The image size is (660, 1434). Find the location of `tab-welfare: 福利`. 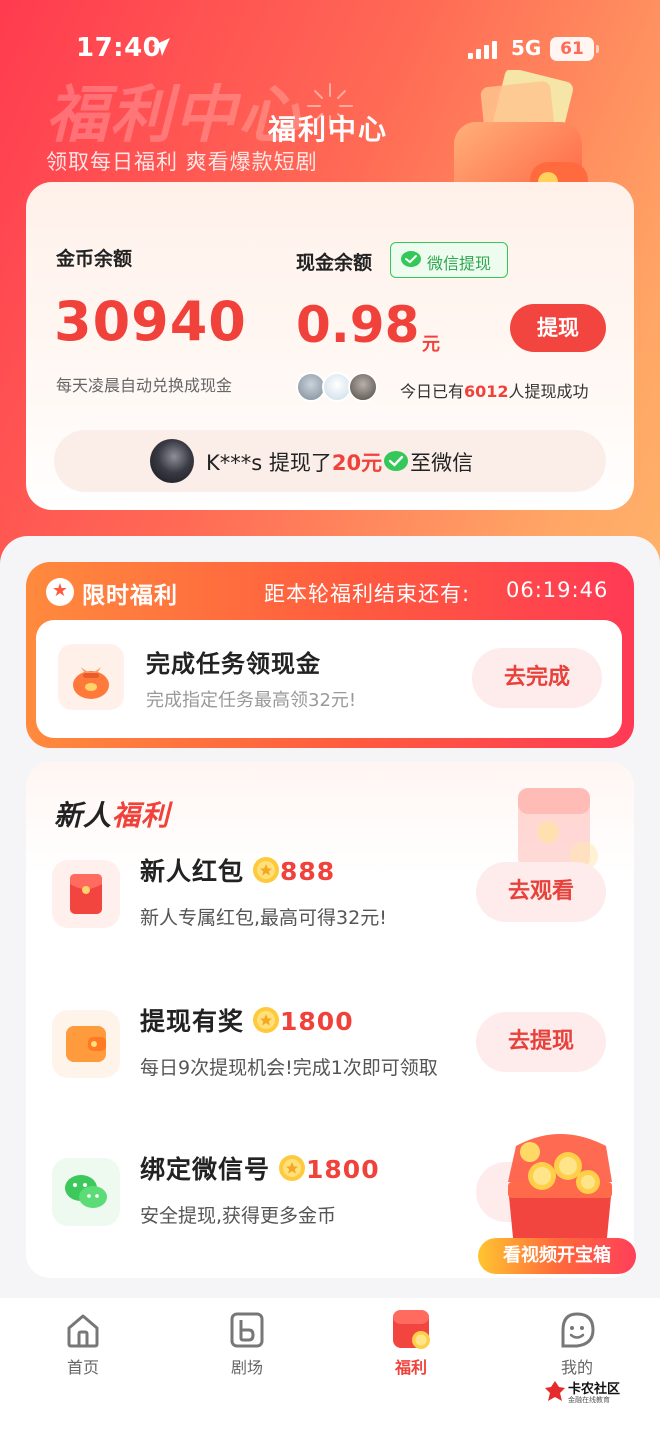

tab-welfare: 福利 is located at coordinates (411, 1345).